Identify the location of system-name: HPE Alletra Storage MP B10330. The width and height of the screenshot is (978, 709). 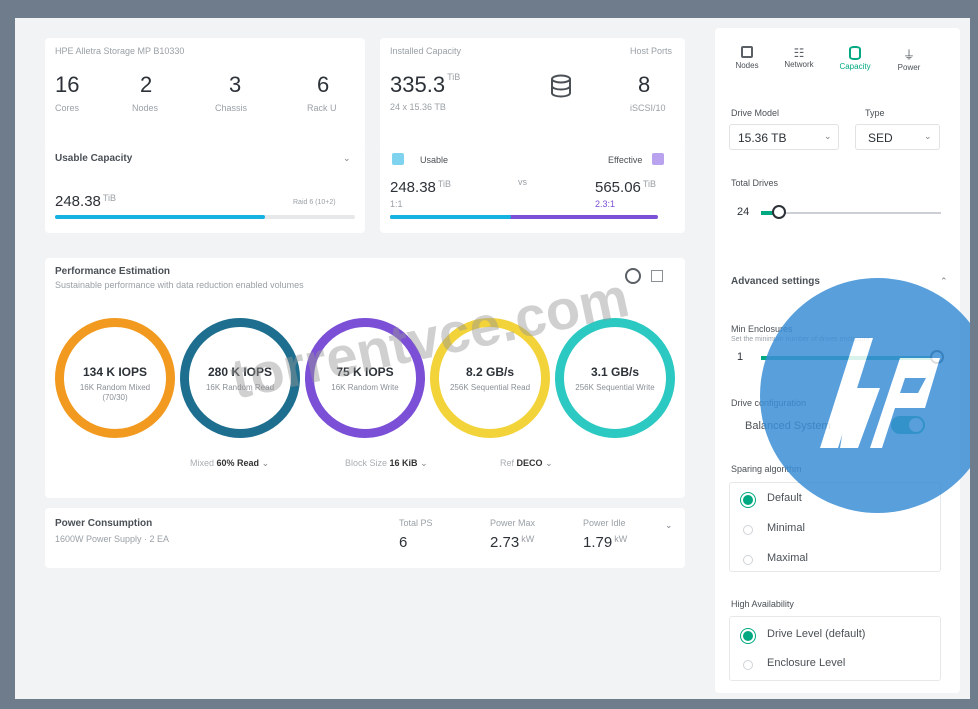
(120, 51).